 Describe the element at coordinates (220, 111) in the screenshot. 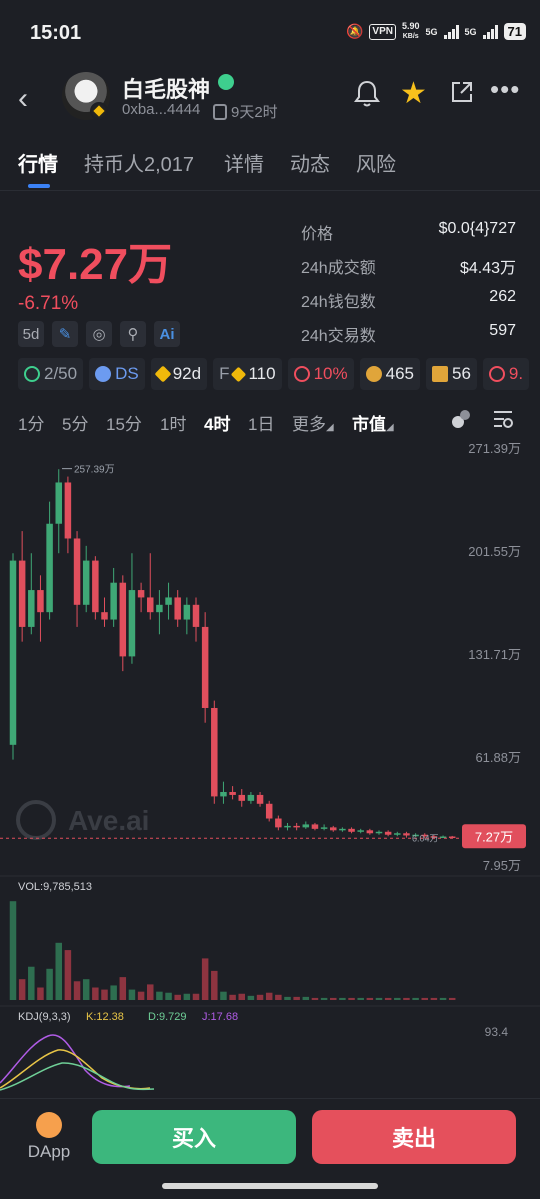

I see `copy-icon` at that location.